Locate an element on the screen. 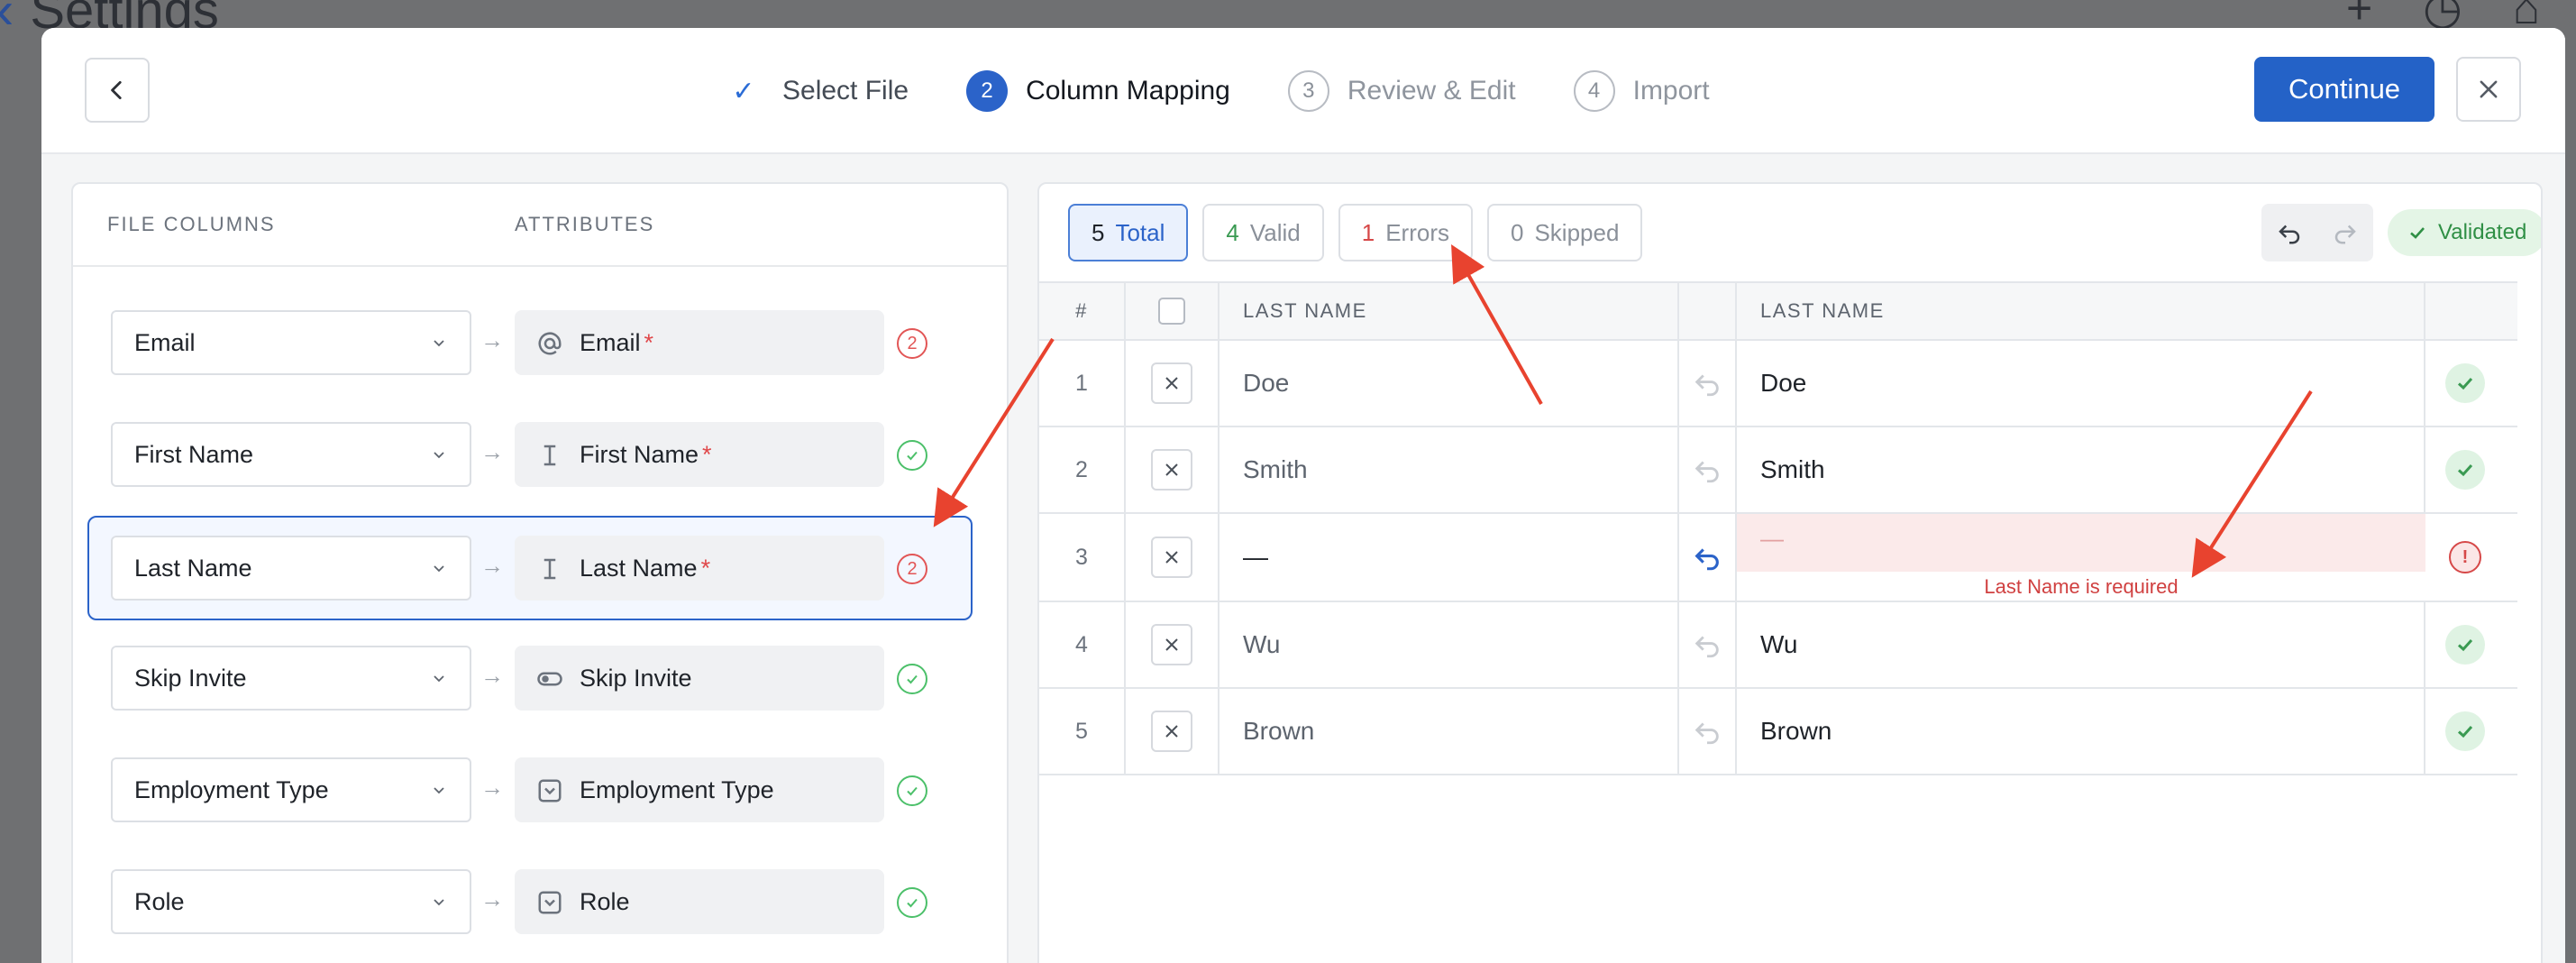 This screenshot has width=2576, height=963. step-review-edit: 3 Review & Edit is located at coordinates (1401, 91).